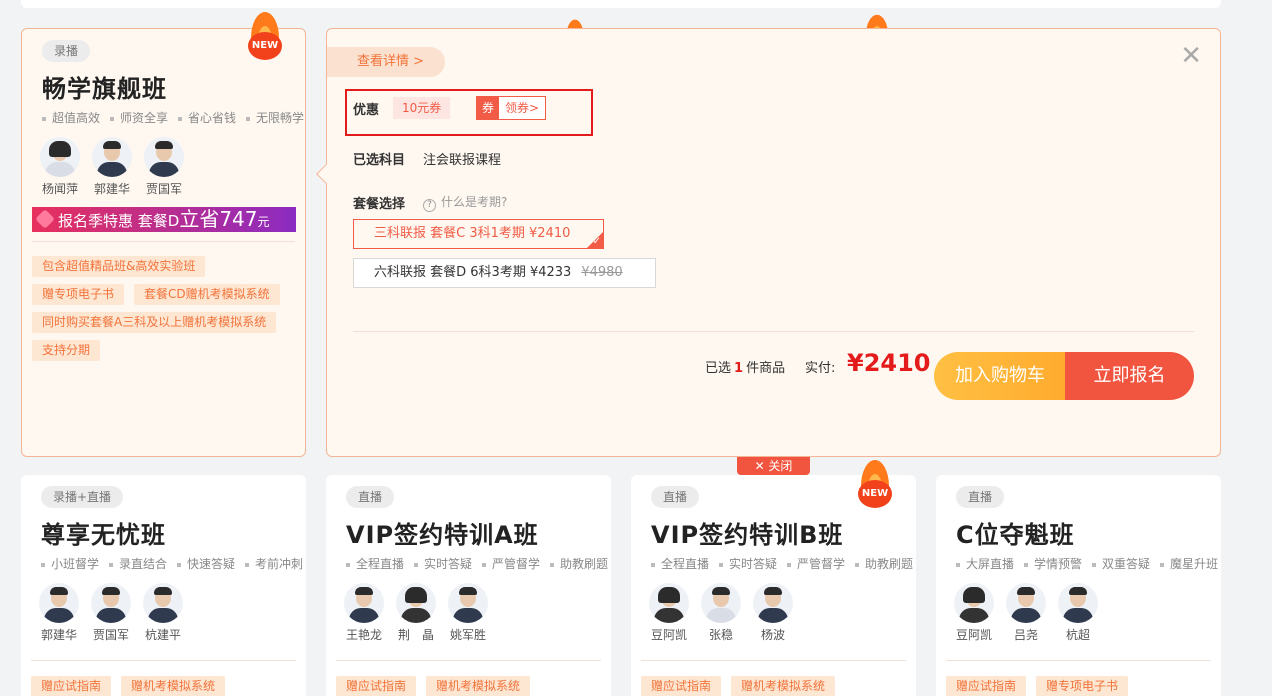 Image resolution: width=1272 pixels, height=696 pixels. I want to click on feature-item: 无限畅学, so click(275, 117).